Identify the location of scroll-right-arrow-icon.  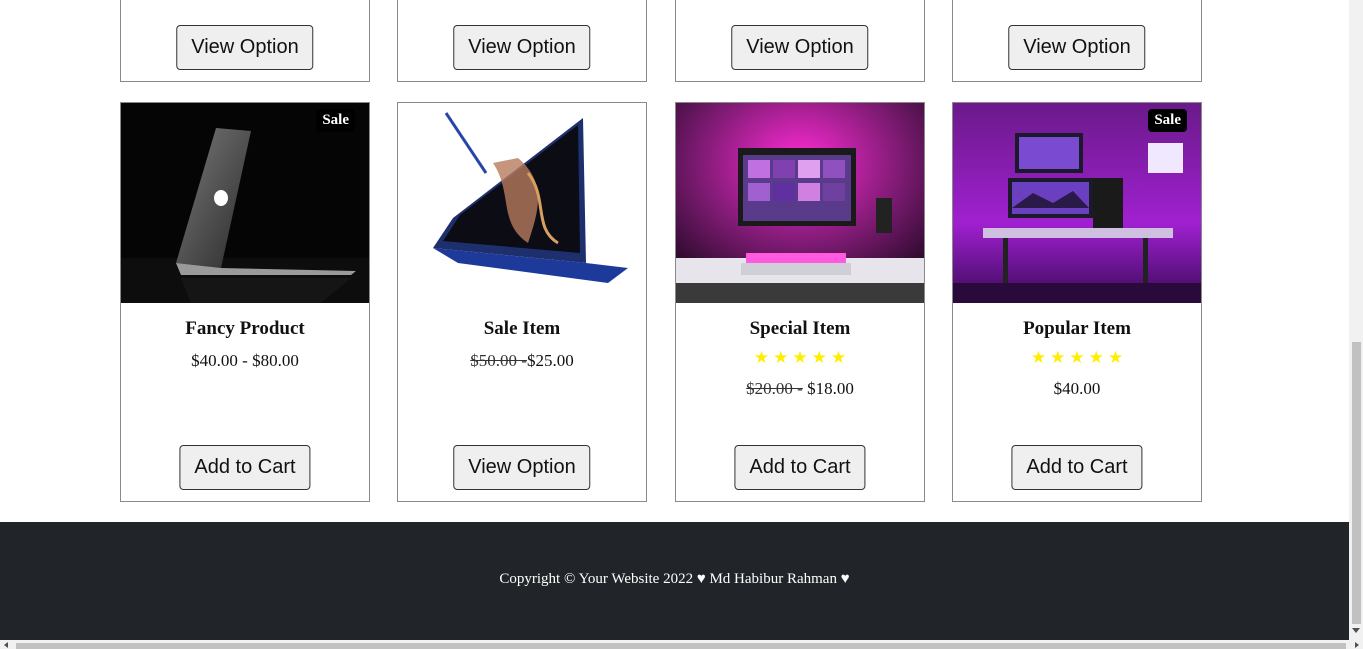
(1357, 645).